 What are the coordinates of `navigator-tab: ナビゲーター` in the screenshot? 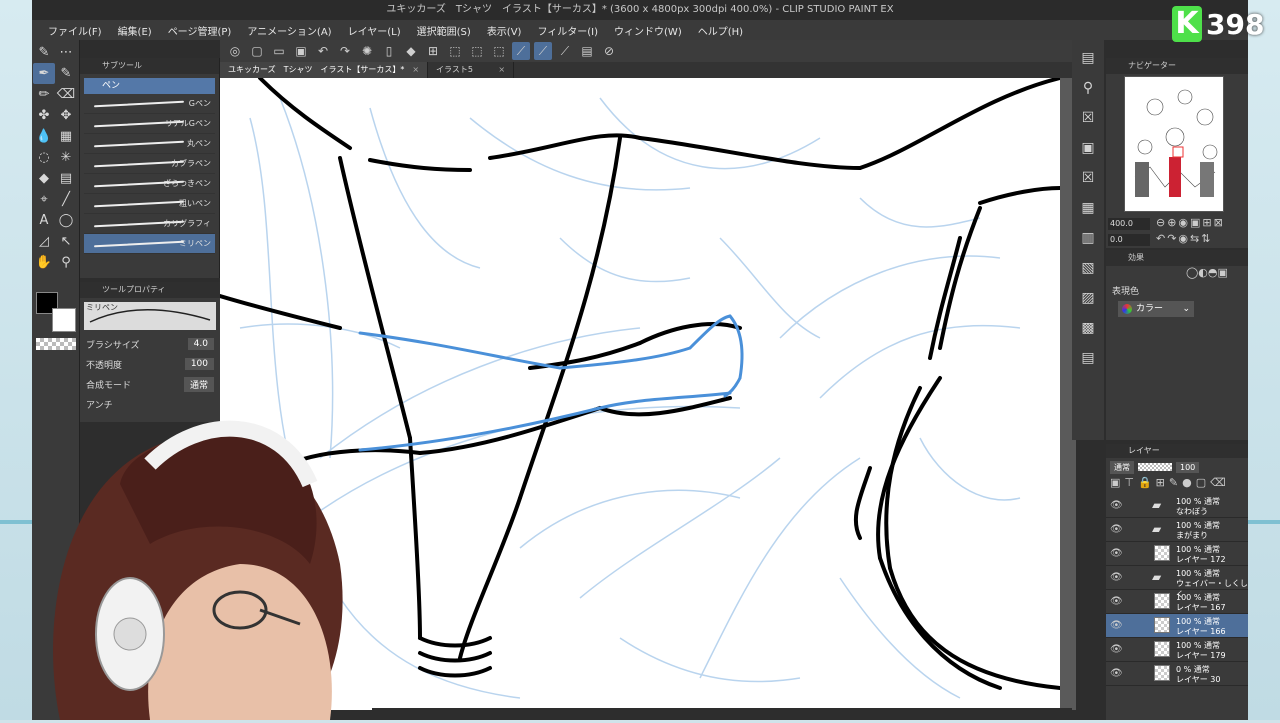 It's located at (1177, 66).